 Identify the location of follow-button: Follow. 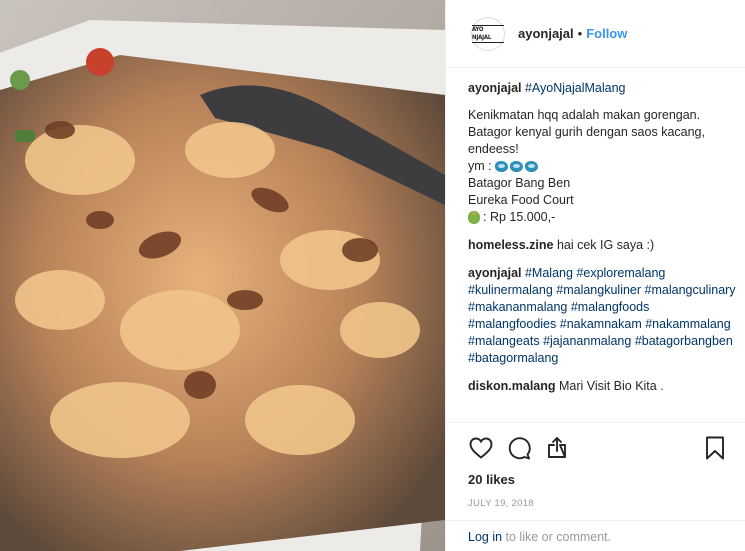
(606, 33).